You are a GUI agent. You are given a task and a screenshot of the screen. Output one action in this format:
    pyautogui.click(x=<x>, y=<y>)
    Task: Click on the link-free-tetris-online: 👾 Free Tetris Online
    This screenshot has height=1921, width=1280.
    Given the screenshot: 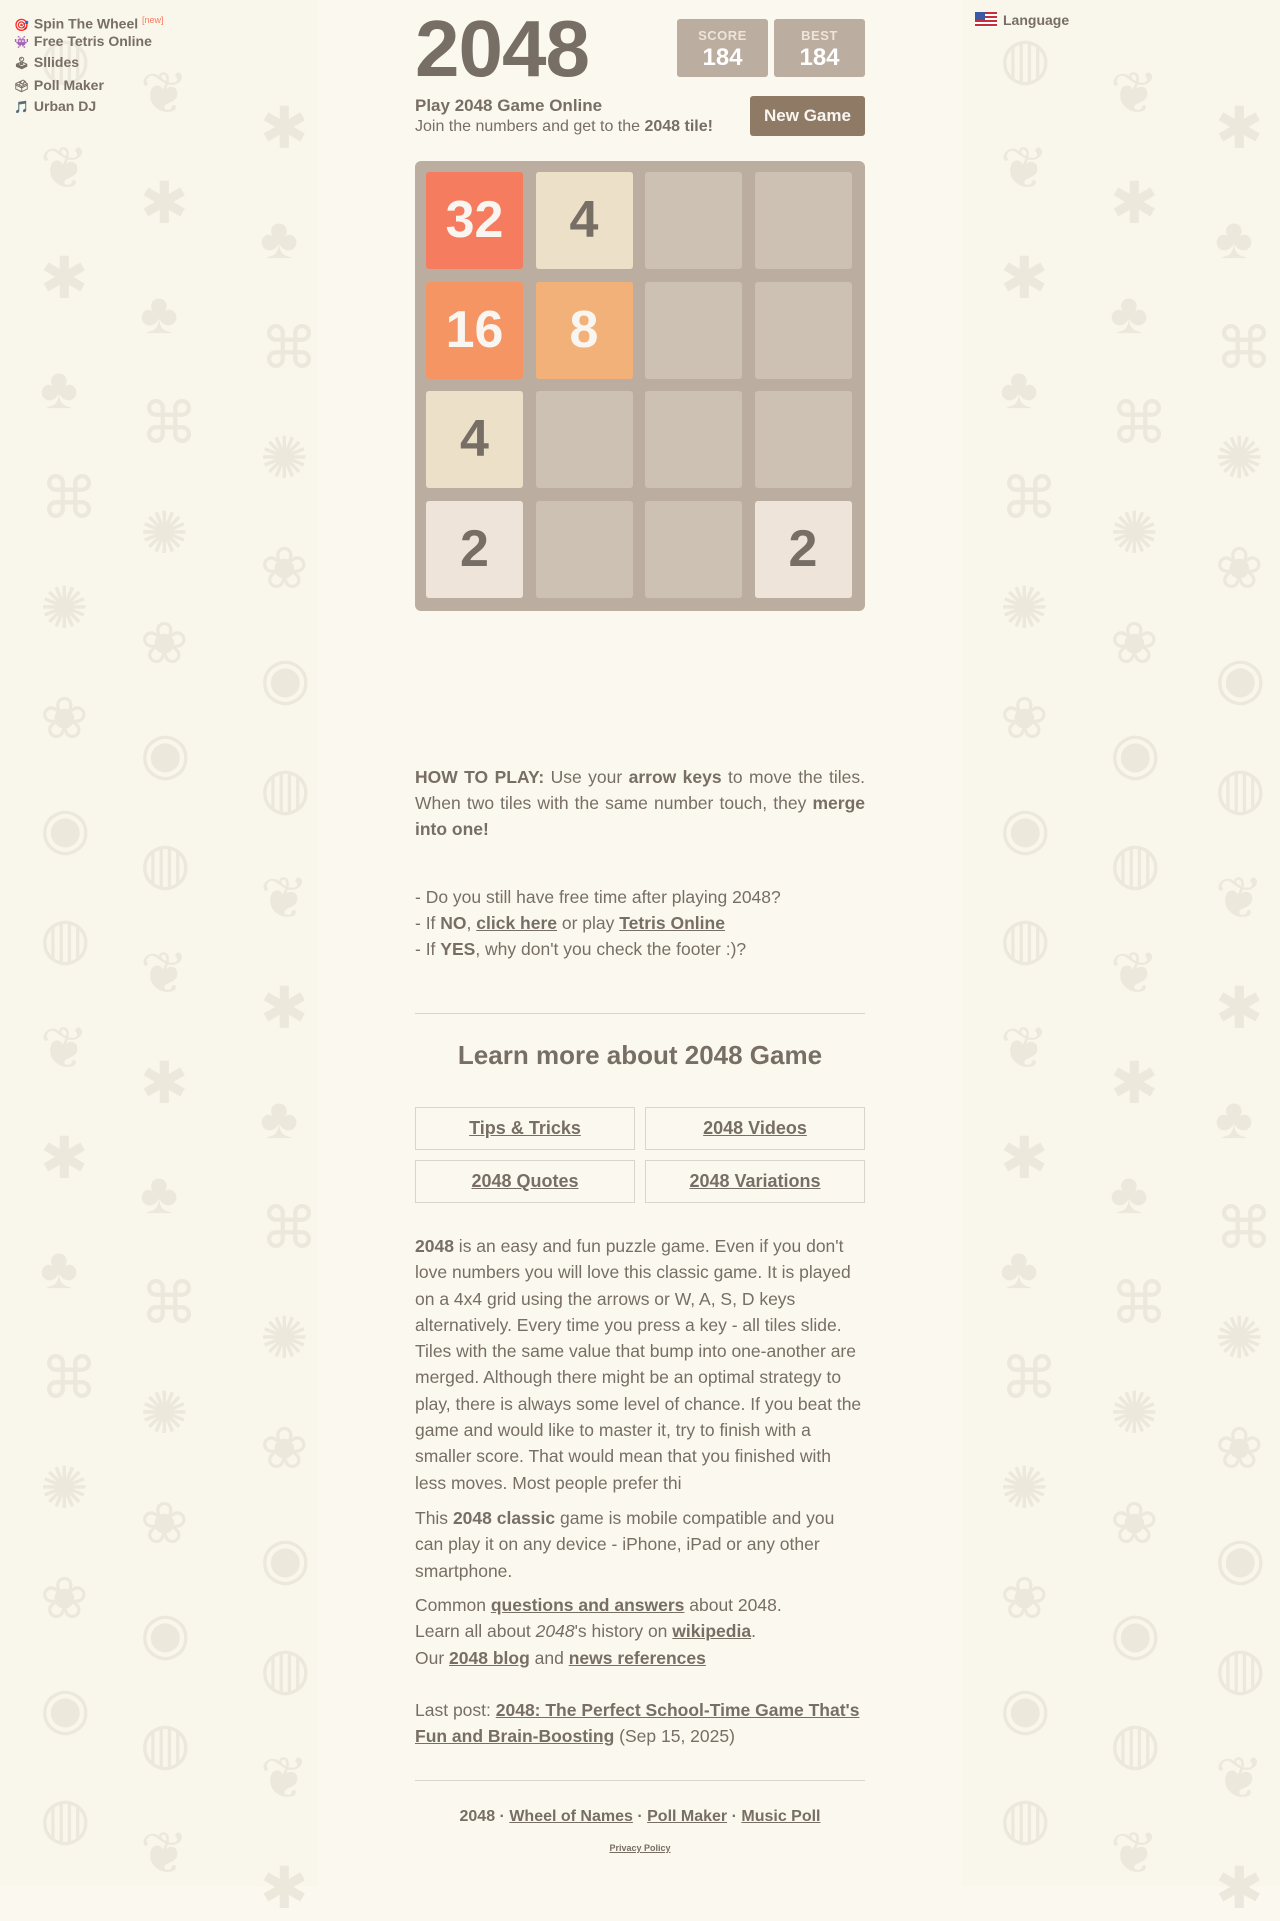 What is the action you would take?
    pyautogui.click(x=89, y=41)
    